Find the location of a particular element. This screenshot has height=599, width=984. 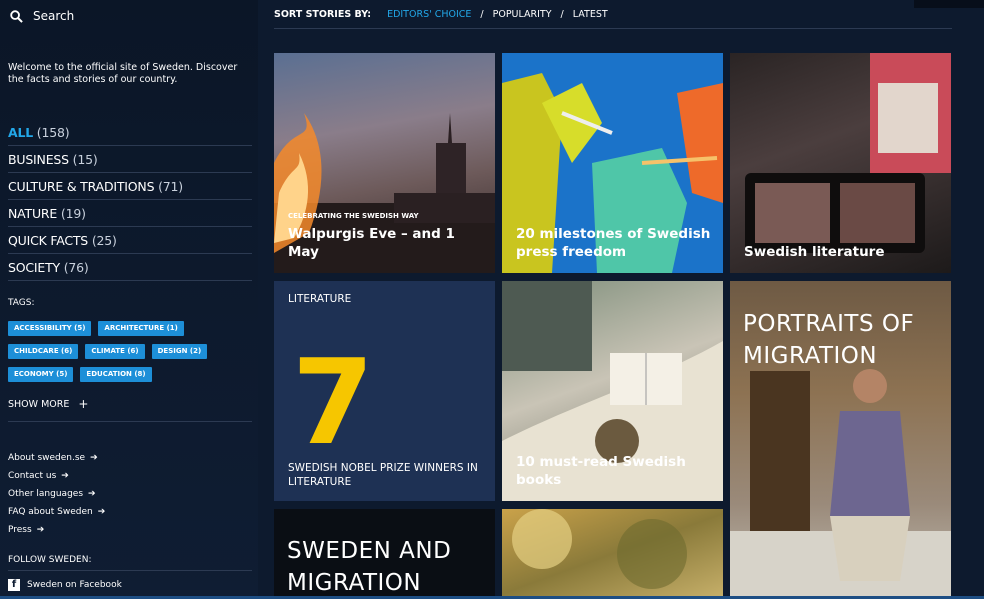

category-all: ALL (158) is located at coordinates (130, 132).